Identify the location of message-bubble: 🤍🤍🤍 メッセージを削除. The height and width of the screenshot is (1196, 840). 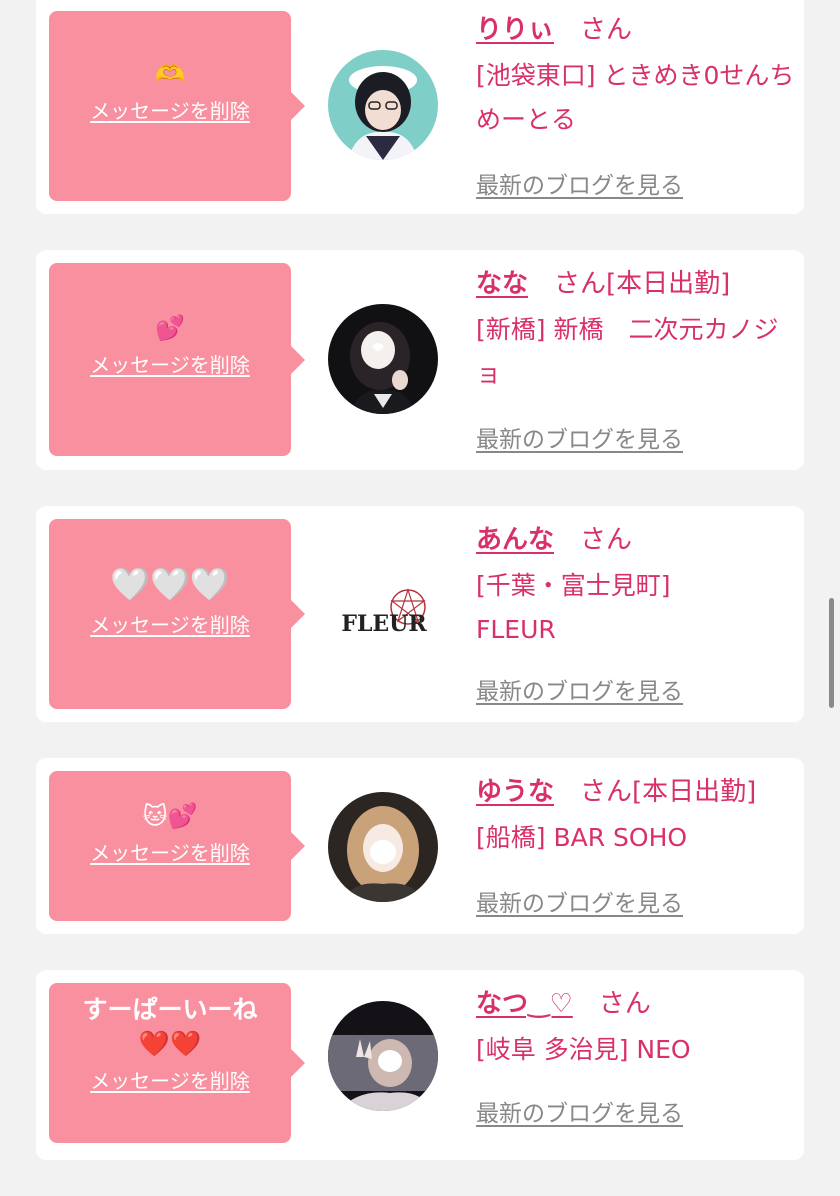
(177, 614).